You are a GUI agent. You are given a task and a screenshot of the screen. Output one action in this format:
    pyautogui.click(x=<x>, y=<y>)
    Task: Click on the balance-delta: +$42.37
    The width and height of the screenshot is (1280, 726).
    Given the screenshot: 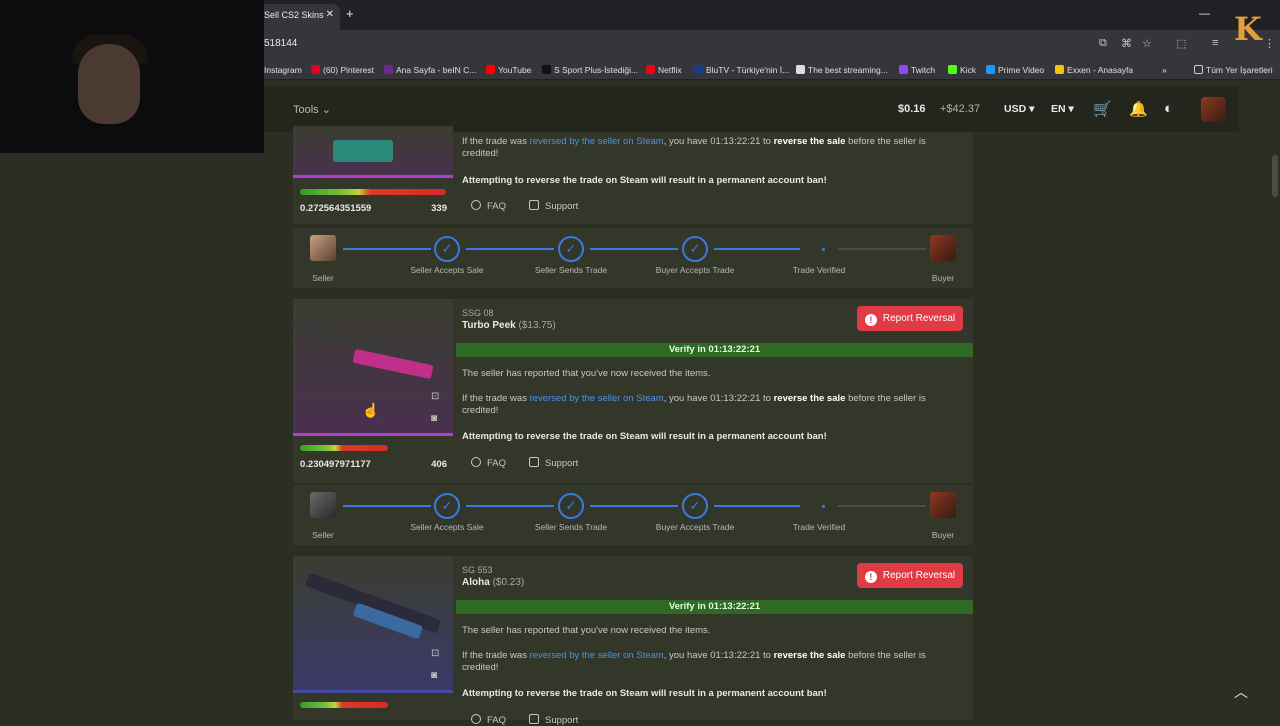 What is the action you would take?
    pyautogui.click(x=960, y=109)
    